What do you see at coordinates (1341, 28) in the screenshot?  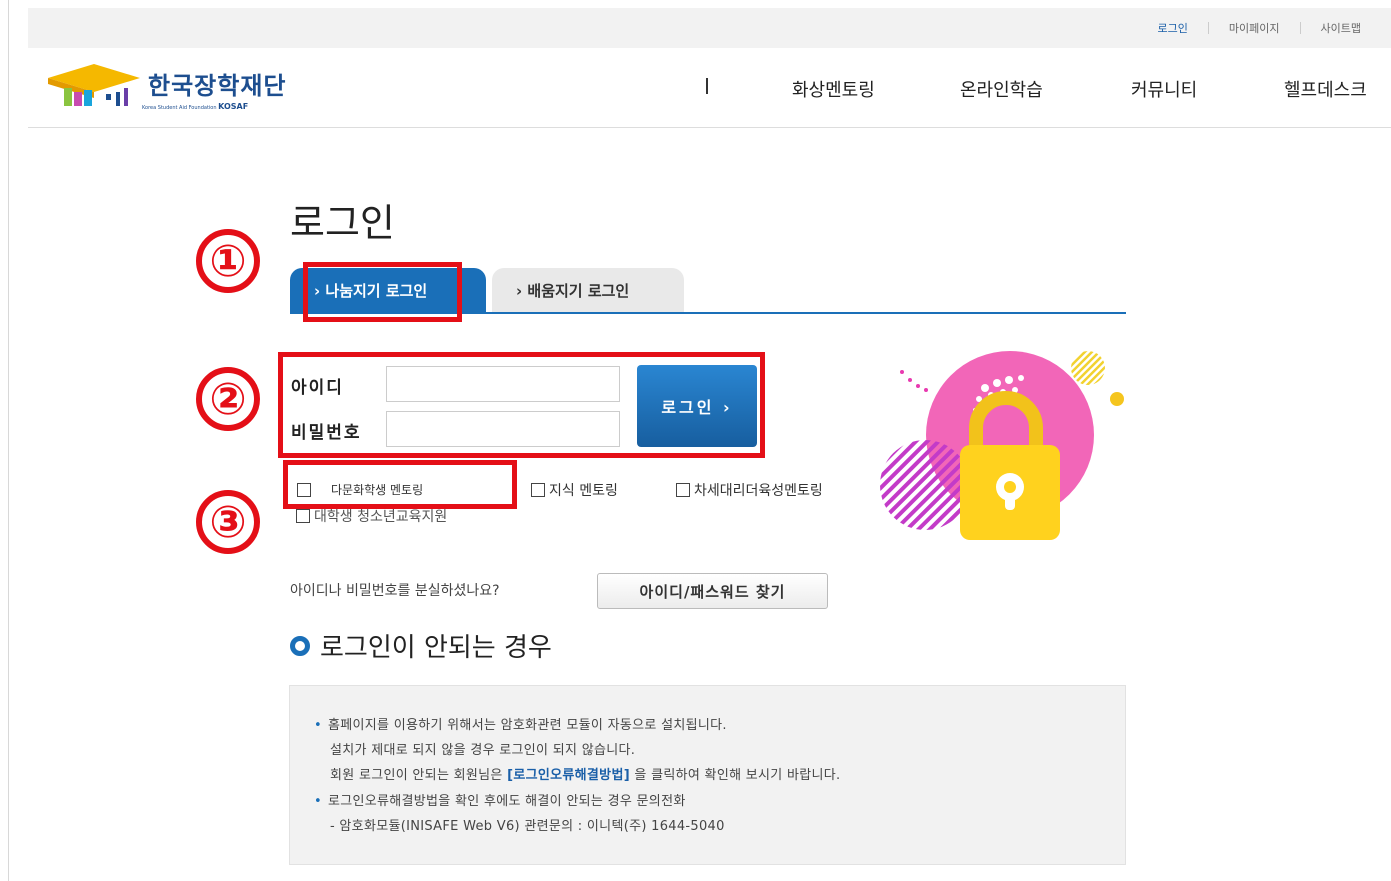 I see `top-sitemap-link: 사이트맵` at bounding box center [1341, 28].